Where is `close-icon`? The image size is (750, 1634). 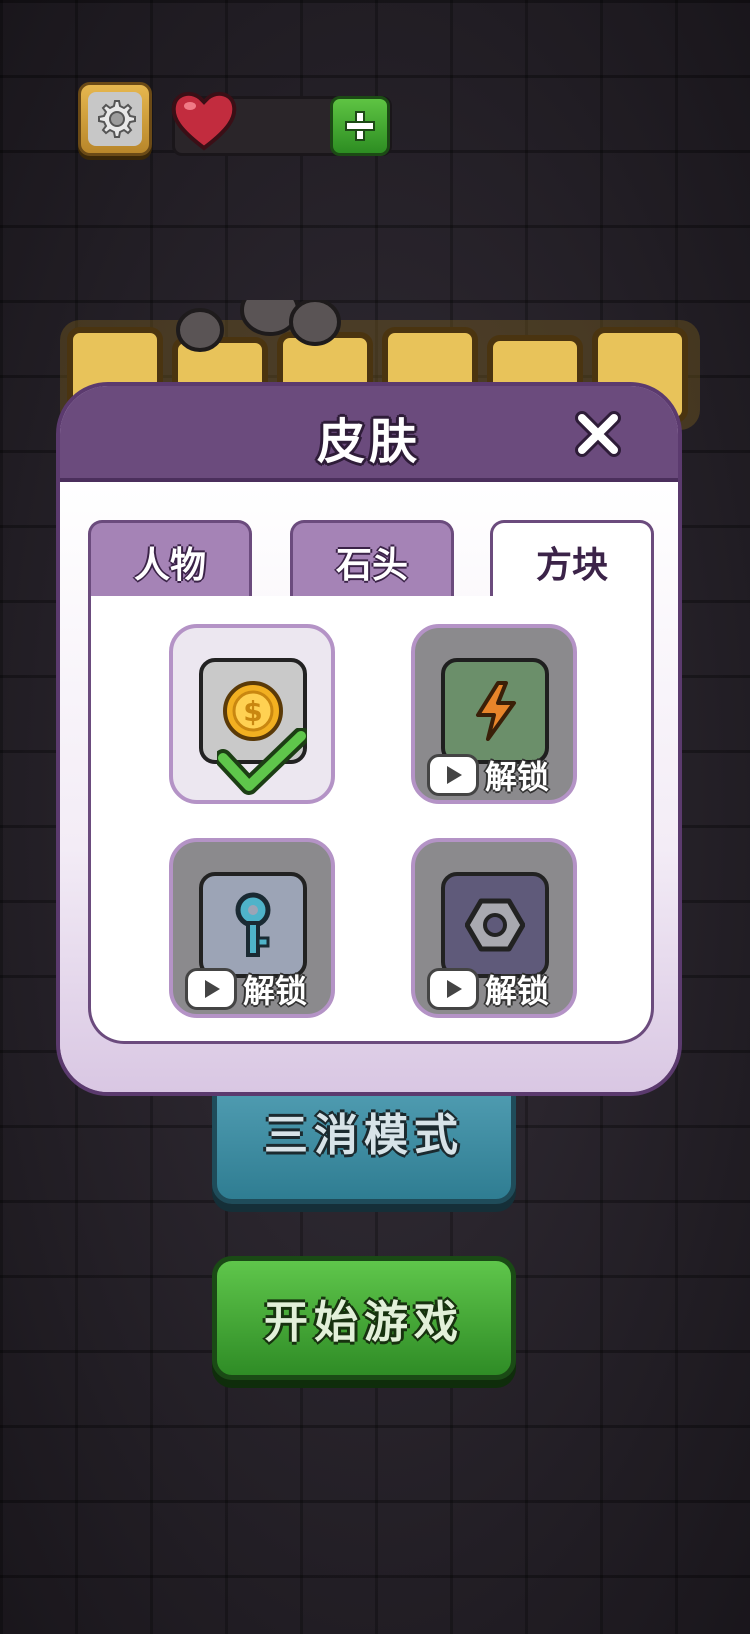 close-icon is located at coordinates (598, 434).